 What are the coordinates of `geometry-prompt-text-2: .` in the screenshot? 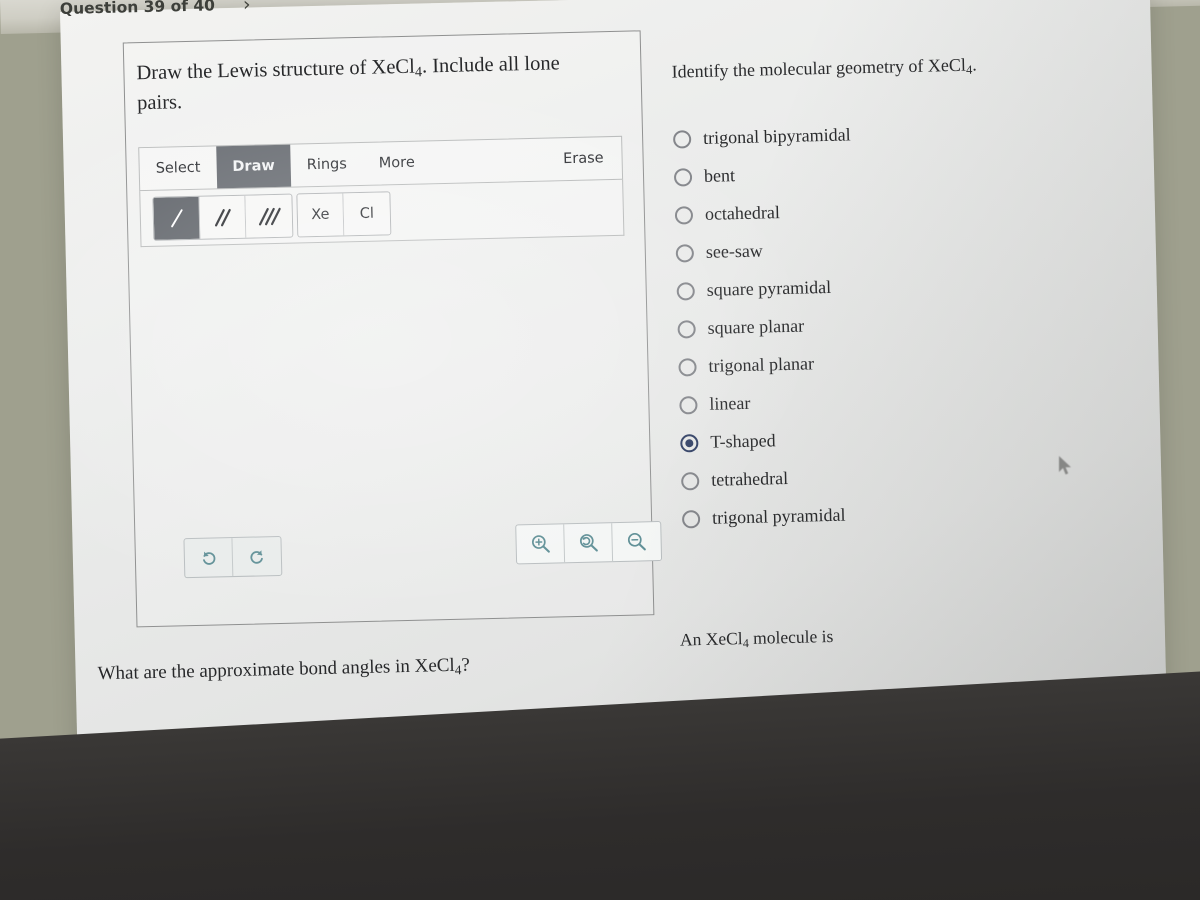 It's located at (974, 64).